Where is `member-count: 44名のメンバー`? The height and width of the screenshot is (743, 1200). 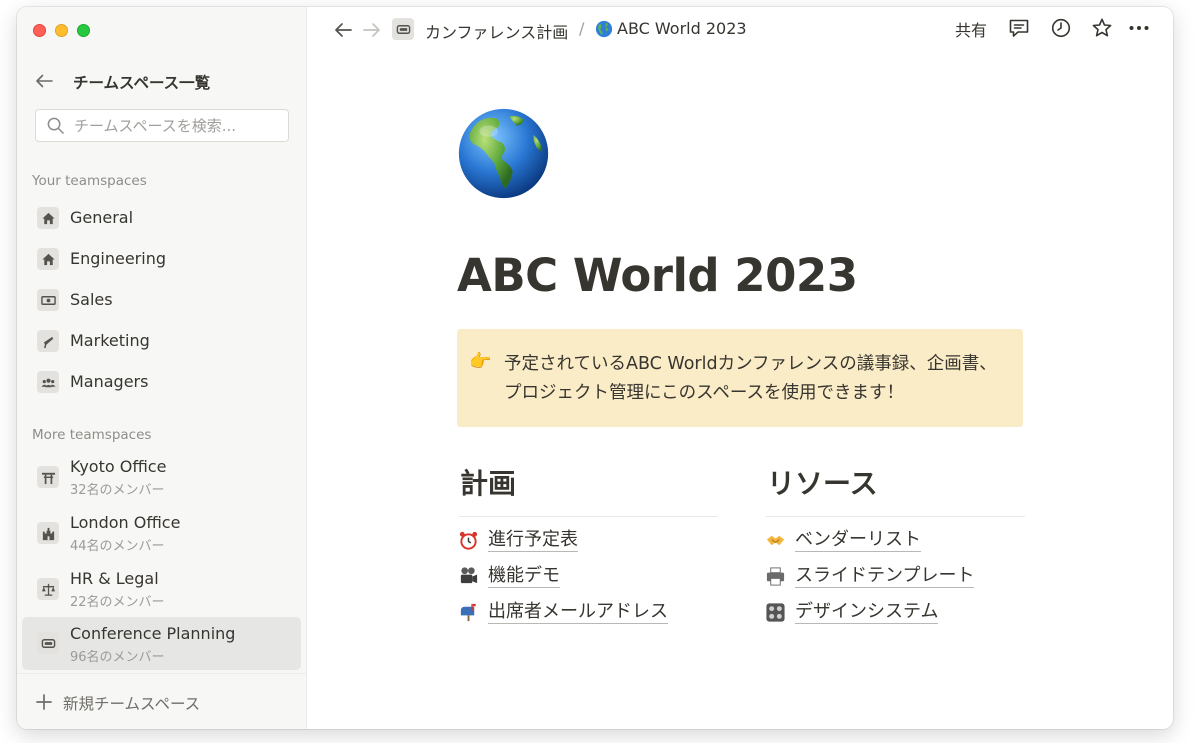 member-count: 44名のメンバー is located at coordinates (117, 546).